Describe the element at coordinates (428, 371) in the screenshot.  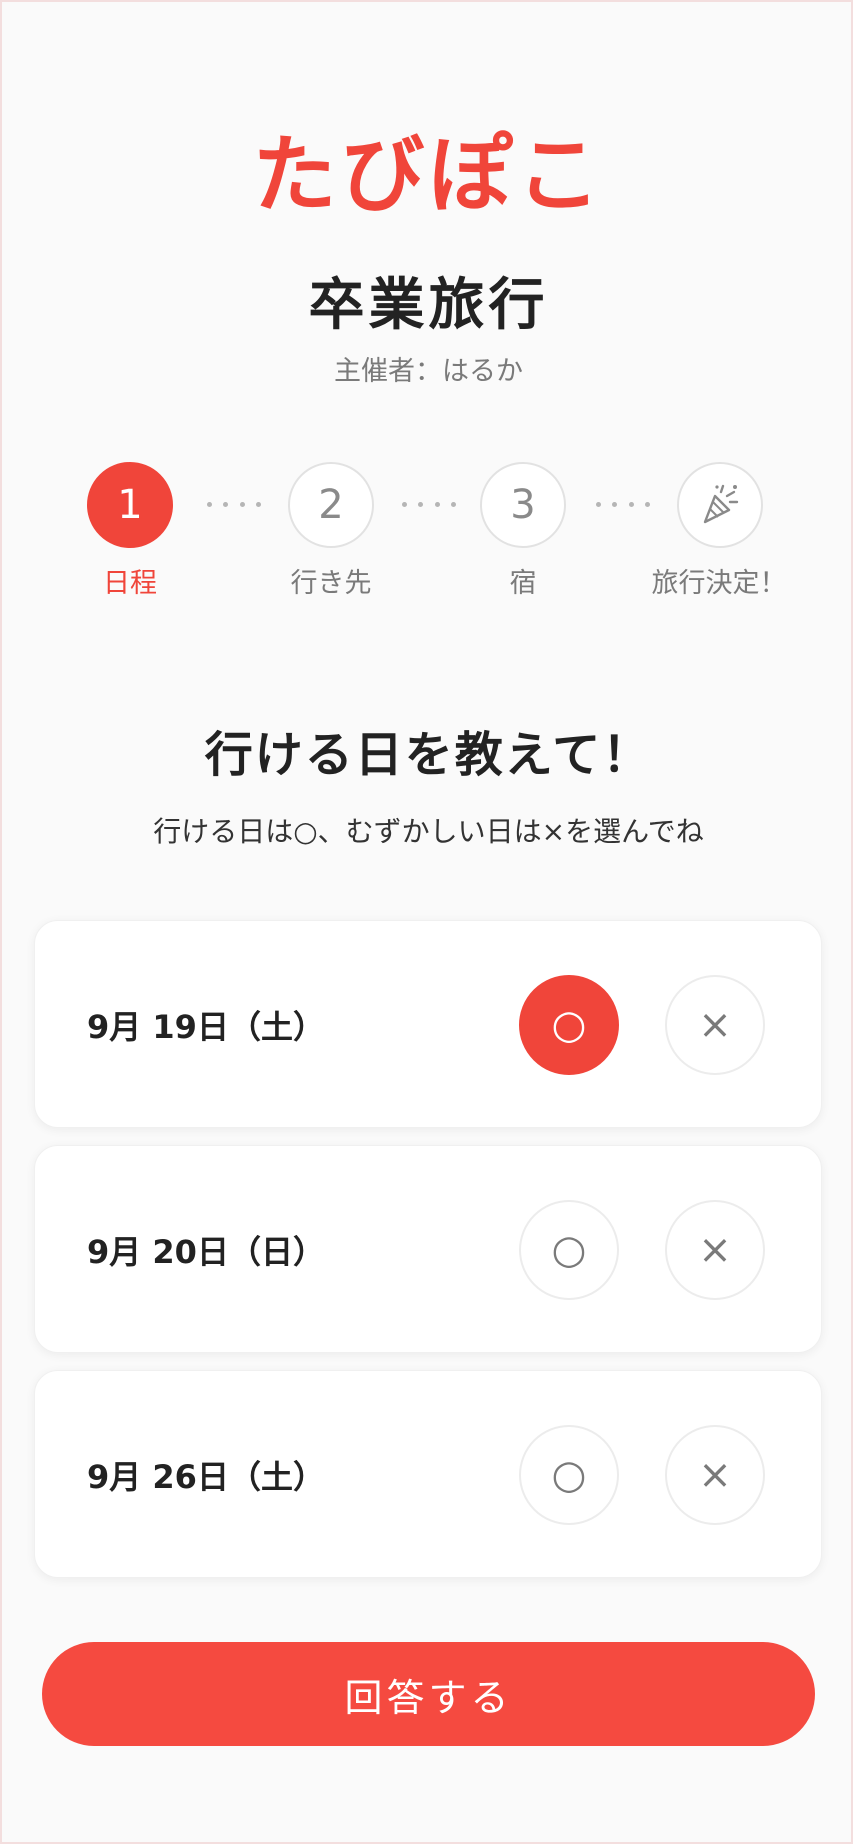
I see `organizer-label: 主催者：はるか` at that location.